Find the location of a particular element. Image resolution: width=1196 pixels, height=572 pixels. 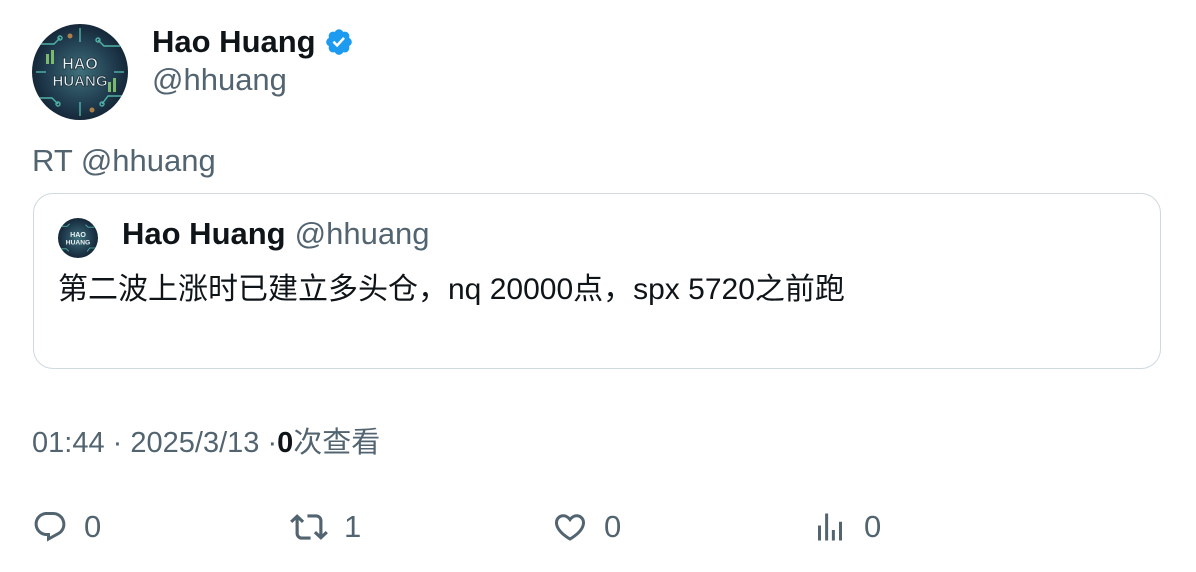

tweet-meta: 01:44 · 2025/3/13 ·0次查看 is located at coordinates (206, 440).